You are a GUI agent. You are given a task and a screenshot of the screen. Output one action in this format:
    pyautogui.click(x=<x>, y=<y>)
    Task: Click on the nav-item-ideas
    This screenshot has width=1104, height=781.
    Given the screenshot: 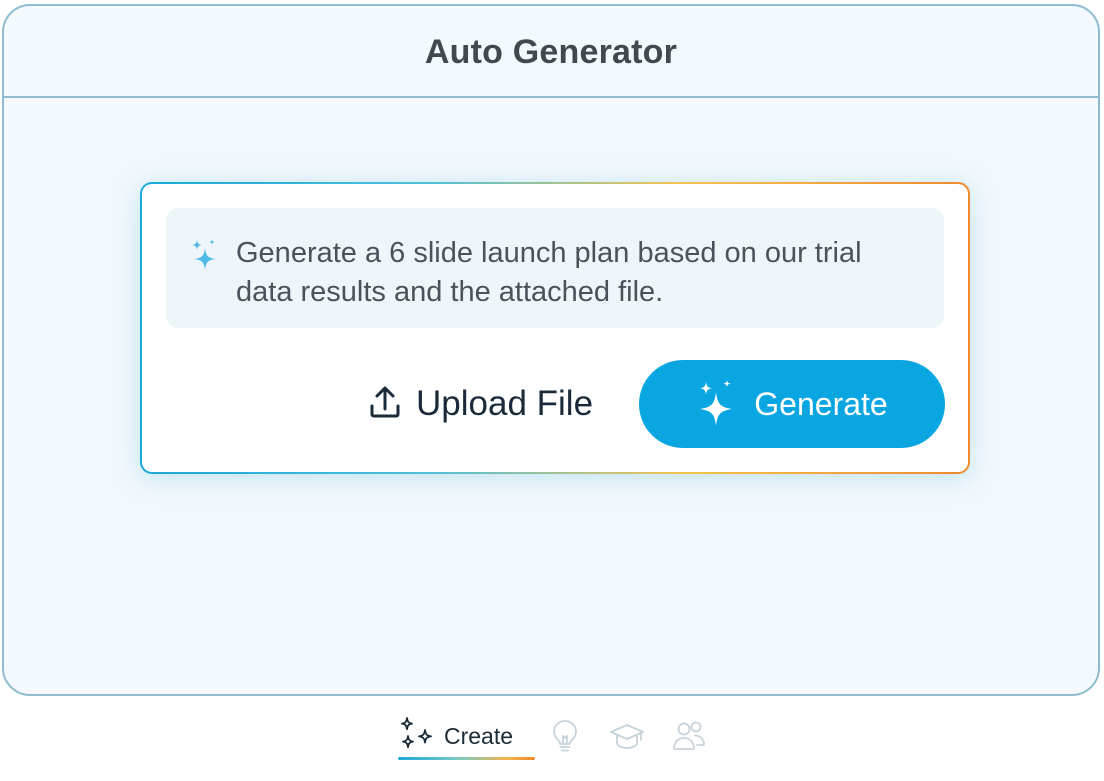 What is the action you would take?
    pyautogui.click(x=565, y=736)
    